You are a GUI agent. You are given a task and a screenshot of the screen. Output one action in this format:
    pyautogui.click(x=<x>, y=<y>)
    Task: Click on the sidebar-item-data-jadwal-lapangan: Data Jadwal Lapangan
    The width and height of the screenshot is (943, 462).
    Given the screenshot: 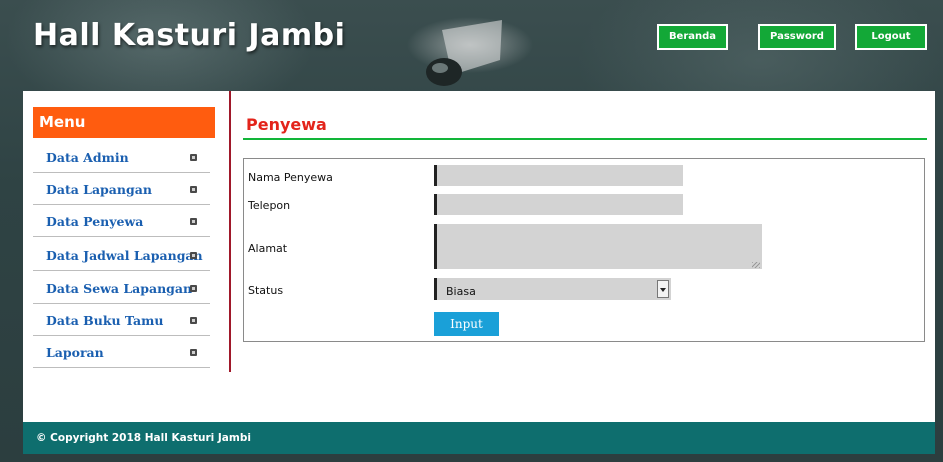 What is the action you would take?
    pyautogui.click(x=121, y=256)
    